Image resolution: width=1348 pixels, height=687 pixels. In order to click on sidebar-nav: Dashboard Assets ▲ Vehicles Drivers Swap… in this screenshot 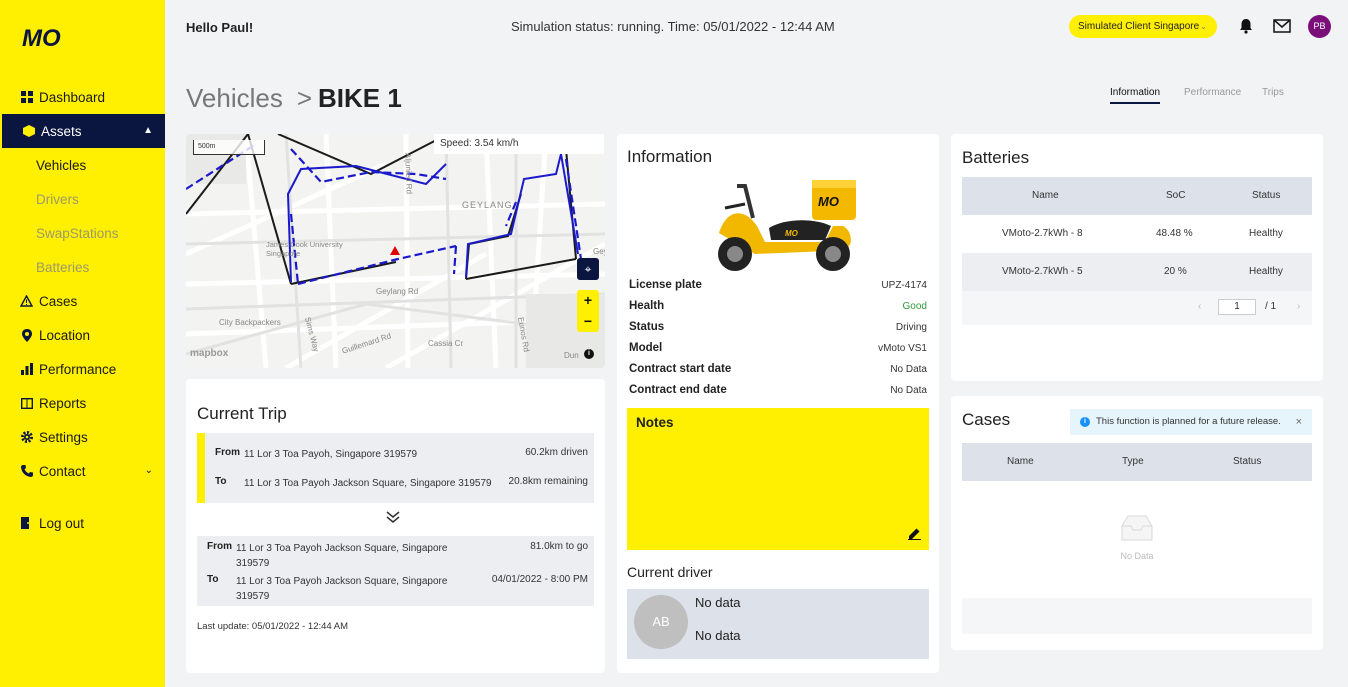, I will do `click(82, 284)`.